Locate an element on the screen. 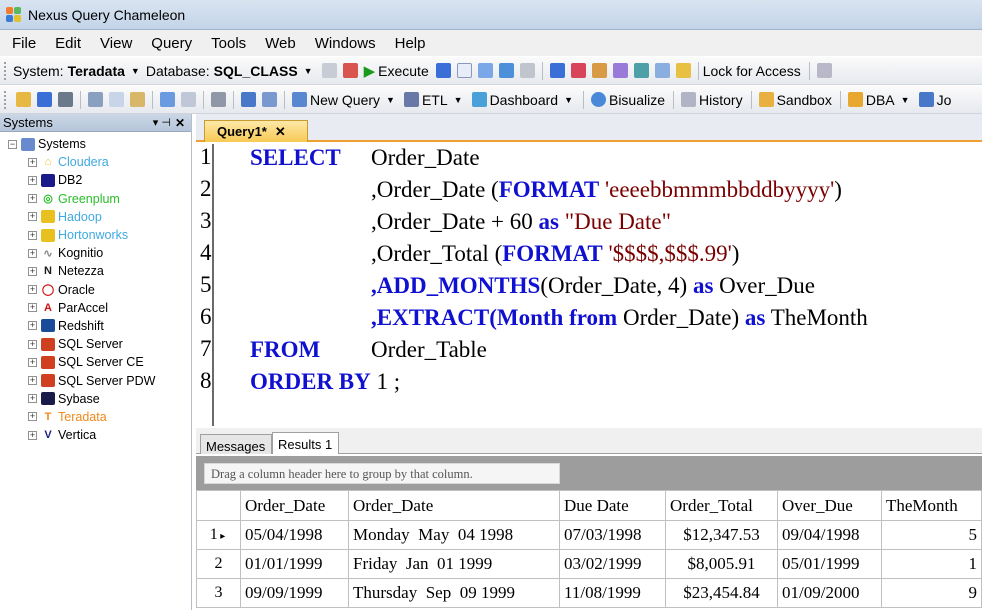 The image size is (982, 610). row-number-cell: 3 is located at coordinates (218, 593).